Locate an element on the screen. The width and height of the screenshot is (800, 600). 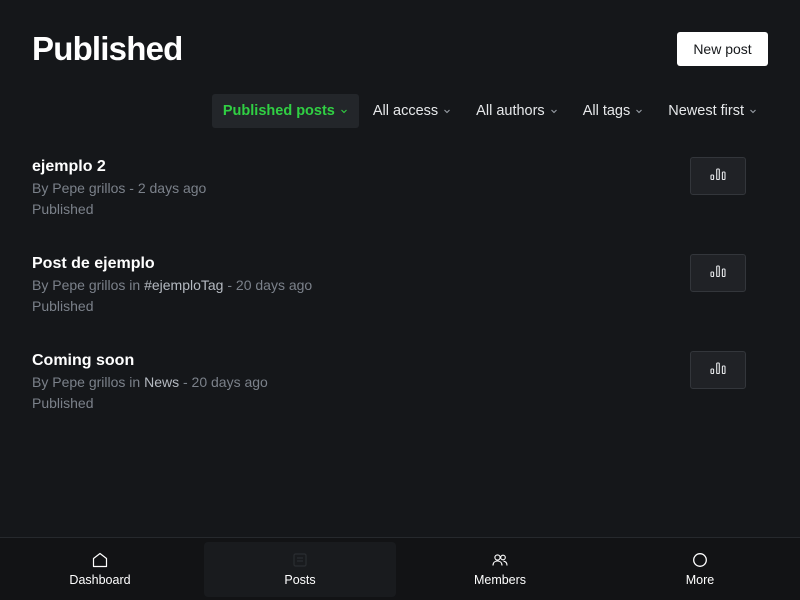
nav-item-posts: Posts is located at coordinates (300, 569).